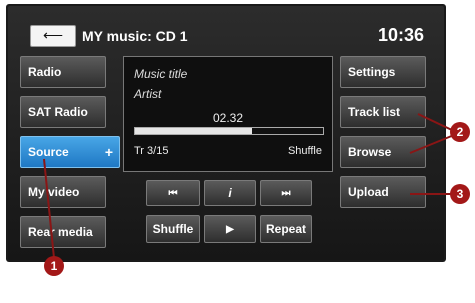 This screenshot has width=475, height=303. I want to click on callout-2: 2, so click(460, 132).